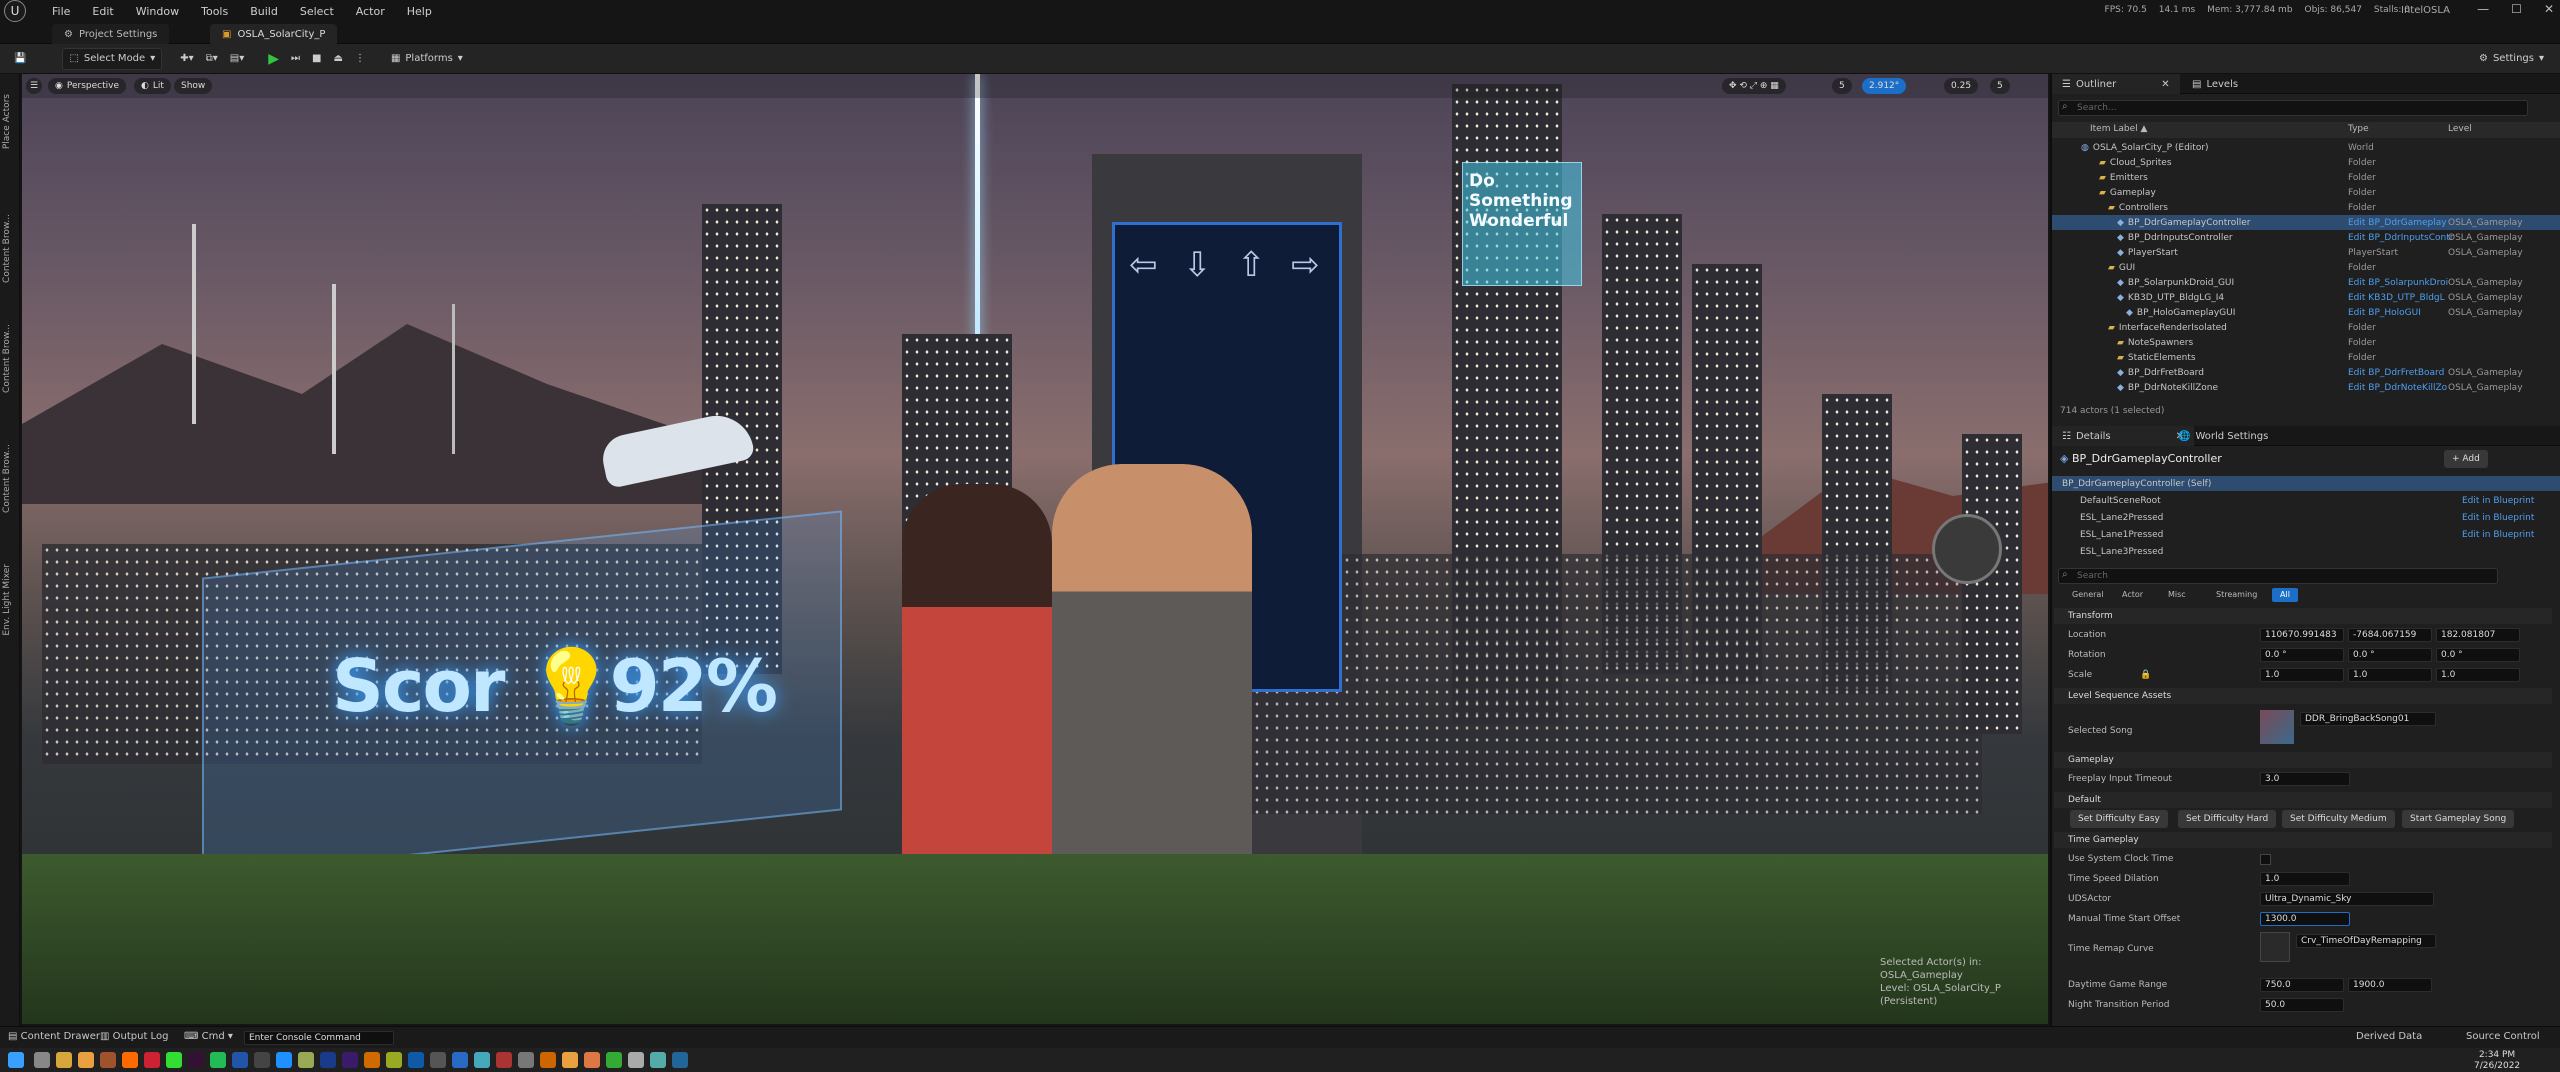  What do you see at coordinates (16, 1060) in the screenshot?
I see `windows-start-icon` at bounding box center [16, 1060].